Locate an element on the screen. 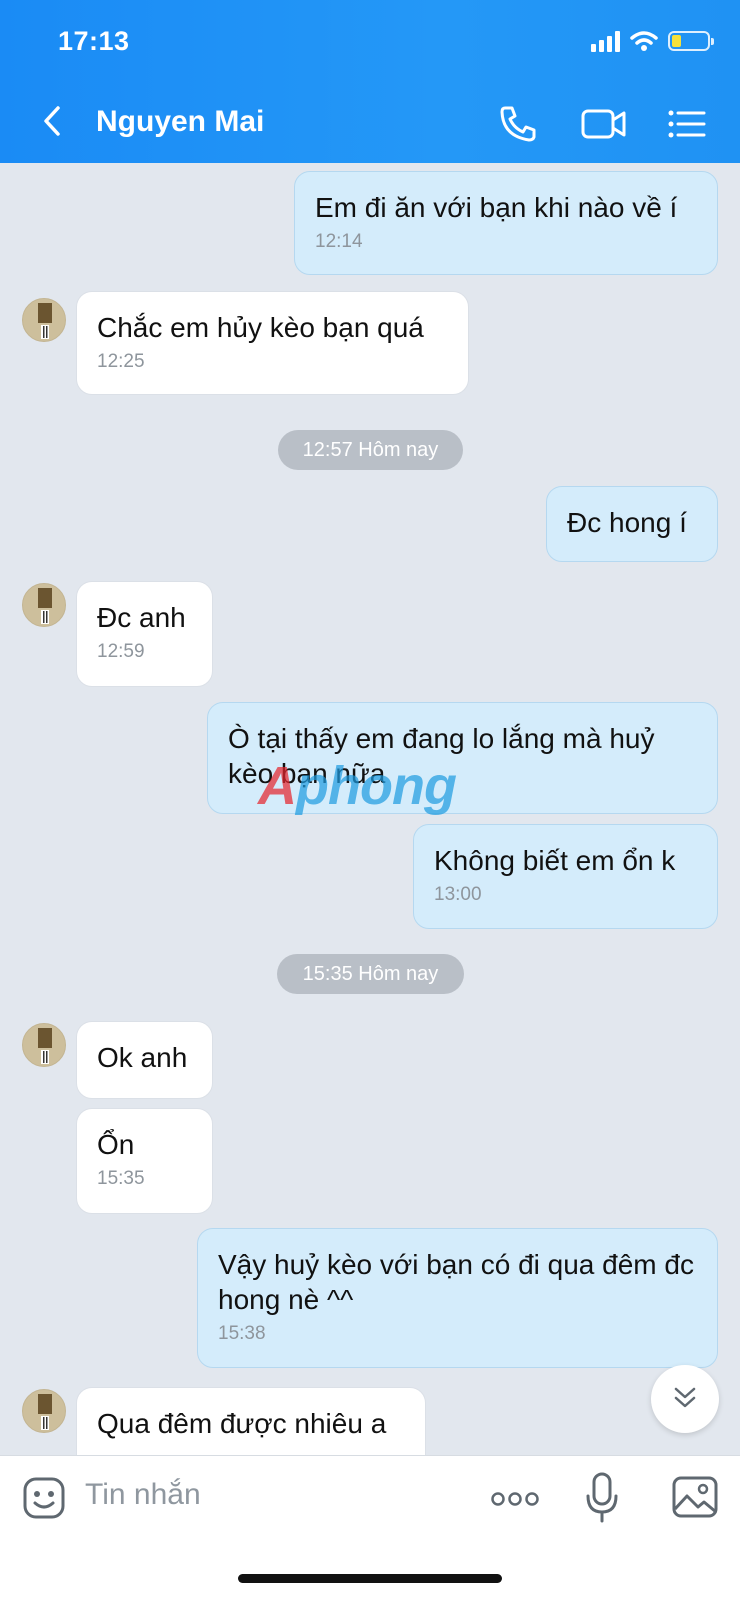 This screenshot has height=1601, width=740. message-time: 15:35 is located at coordinates (121, 1178).